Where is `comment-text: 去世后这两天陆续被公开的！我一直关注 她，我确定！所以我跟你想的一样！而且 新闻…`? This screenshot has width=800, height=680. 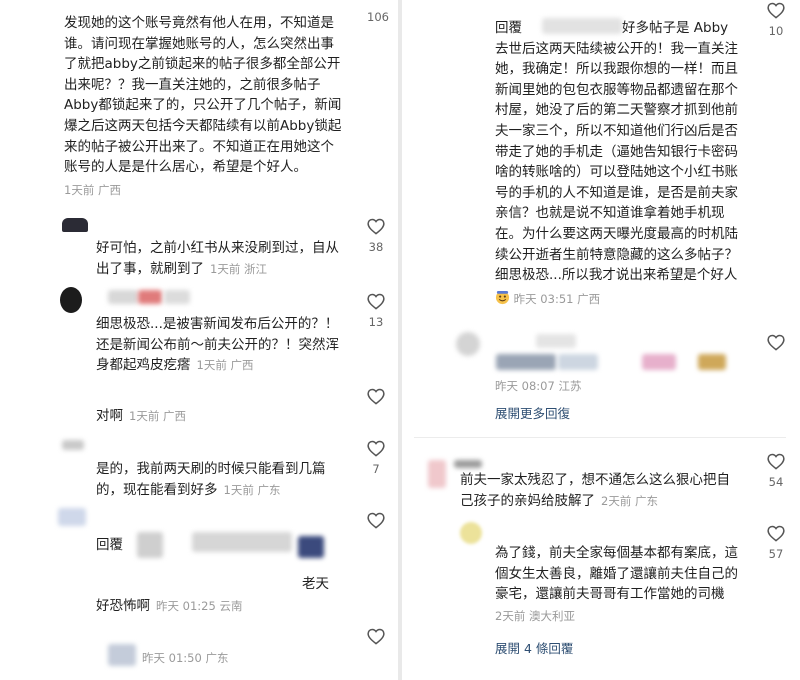 comment-text: 去世后这两天陆续被公开的！我一直关注 她，我确定！所以我跟你想的一样！而且 新闻… is located at coordinates (616, 162).